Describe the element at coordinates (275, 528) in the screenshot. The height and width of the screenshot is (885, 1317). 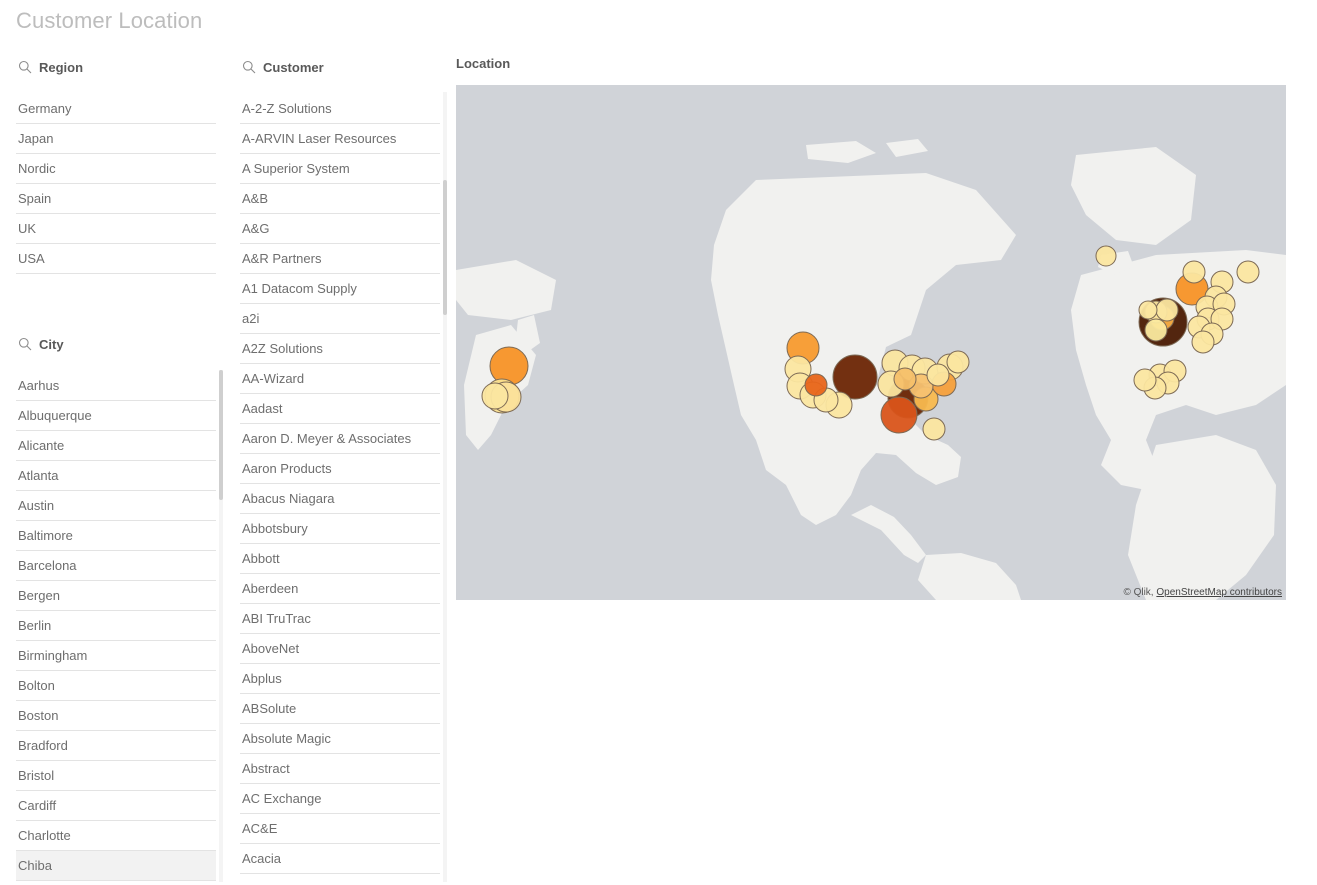
I see `customer-list-item-label: Abbotsbury` at that location.